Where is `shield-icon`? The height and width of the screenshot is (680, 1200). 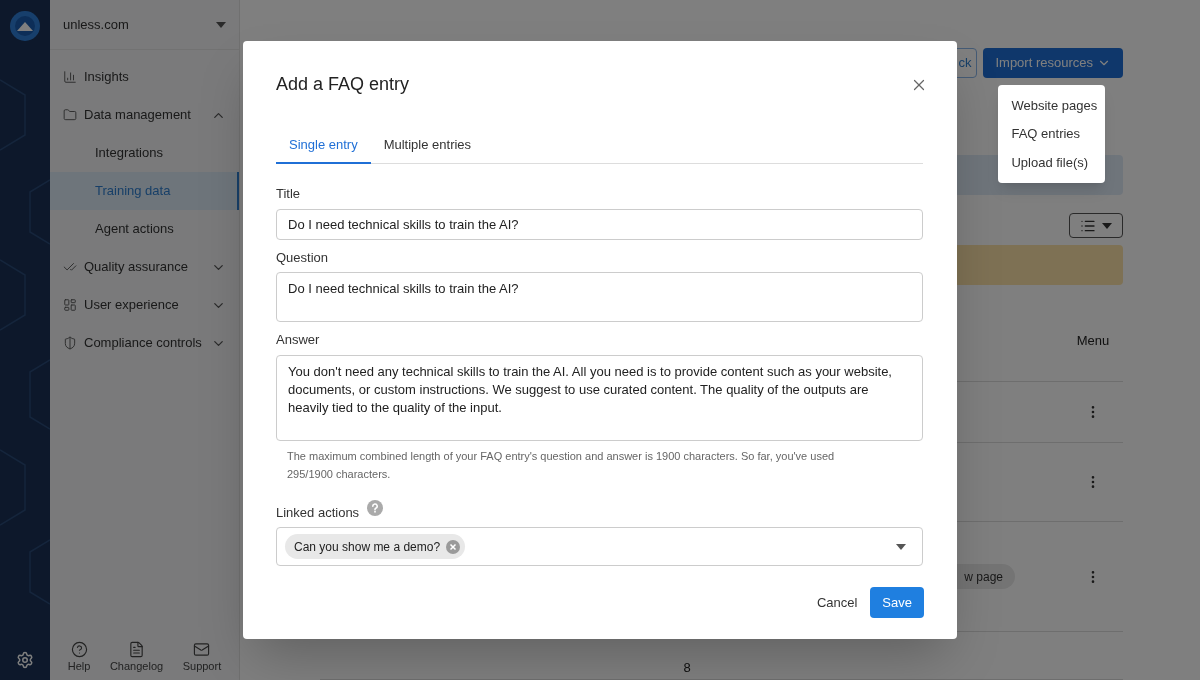 shield-icon is located at coordinates (70, 343).